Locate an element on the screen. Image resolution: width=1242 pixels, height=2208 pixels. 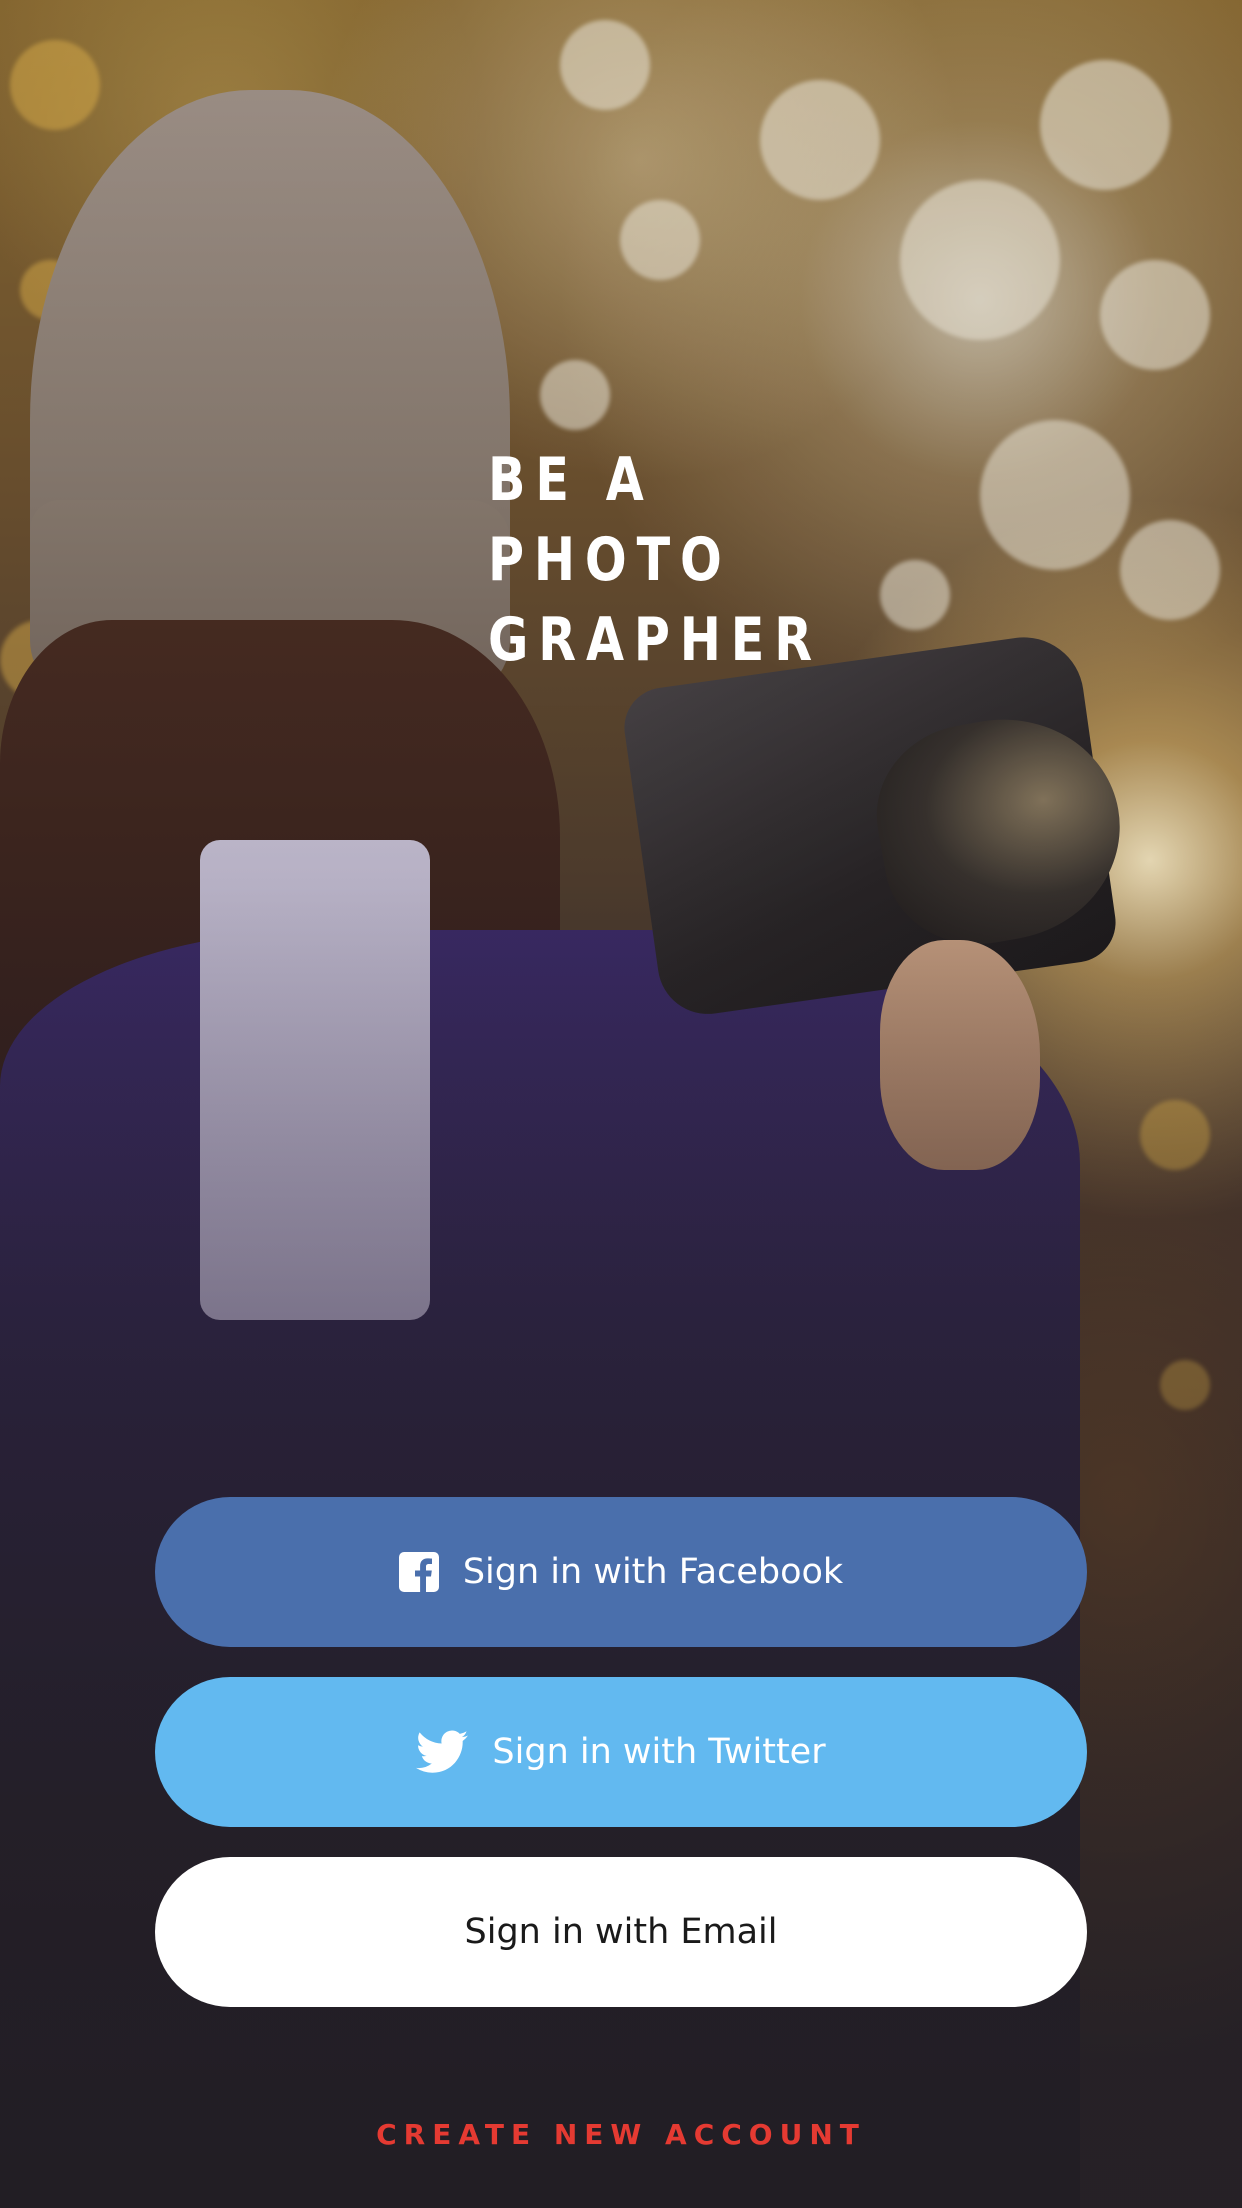
headline: BE A PHOTO GRAPHER is located at coordinates (655, 560).